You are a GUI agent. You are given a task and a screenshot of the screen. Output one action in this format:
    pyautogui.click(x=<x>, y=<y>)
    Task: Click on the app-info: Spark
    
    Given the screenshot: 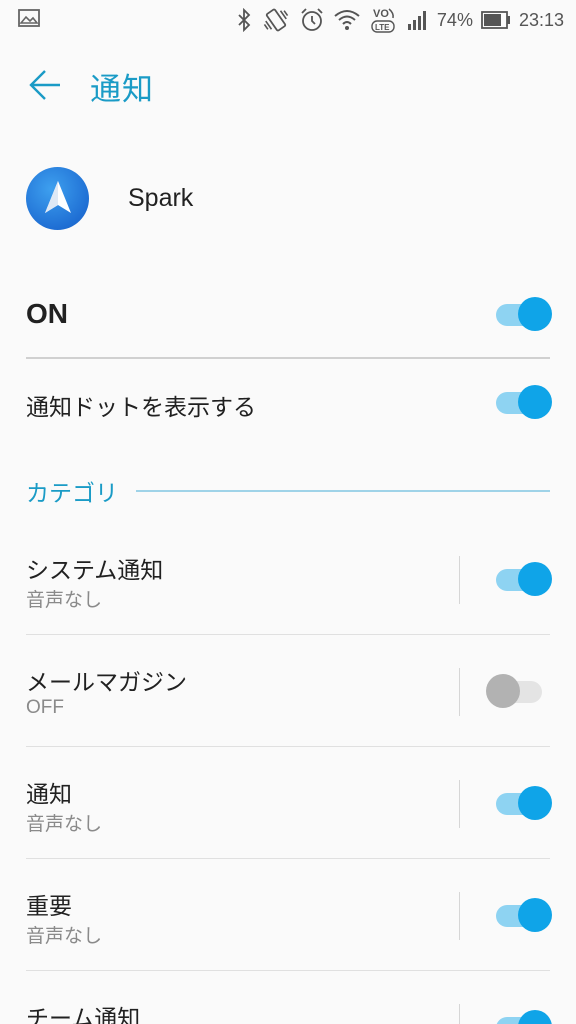 What is the action you would take?
    pyautogui.click(x=109, y=198)
    